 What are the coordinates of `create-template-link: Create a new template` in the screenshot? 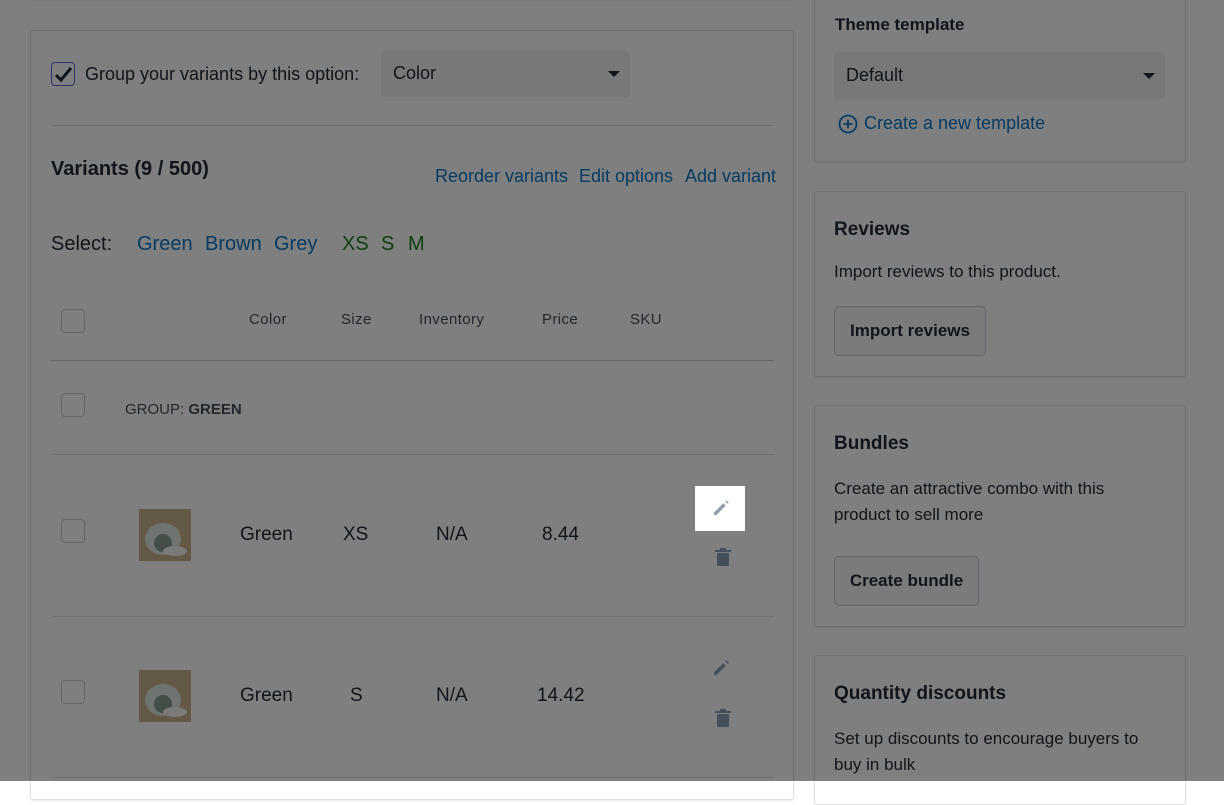 It's located at (941, 123).